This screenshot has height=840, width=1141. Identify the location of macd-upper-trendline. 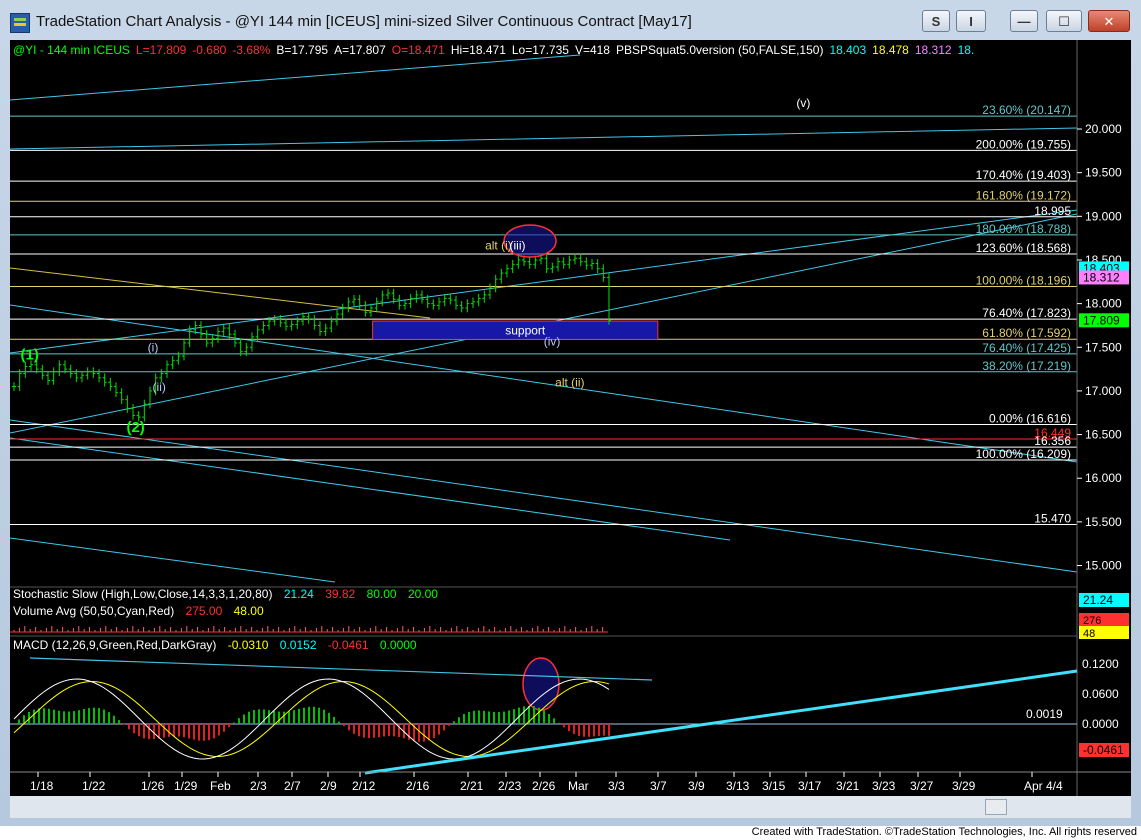
(341, 669).